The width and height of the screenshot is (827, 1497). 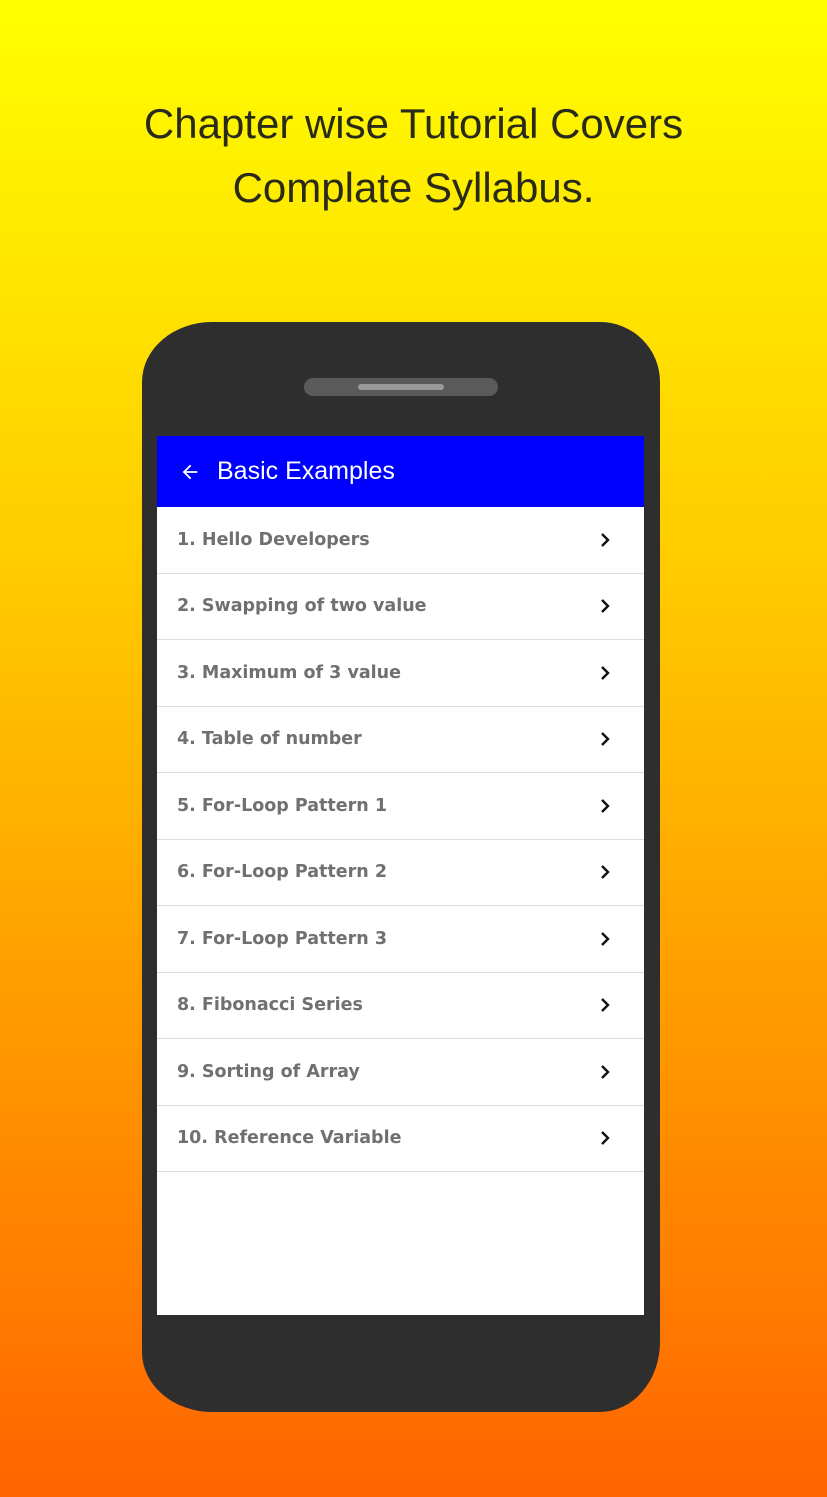 What do you see at coordinates (400, 939) in the screenshot?
I see `list-item: 7. For-Loop Pattern 3` at bounding box center [400, 939].